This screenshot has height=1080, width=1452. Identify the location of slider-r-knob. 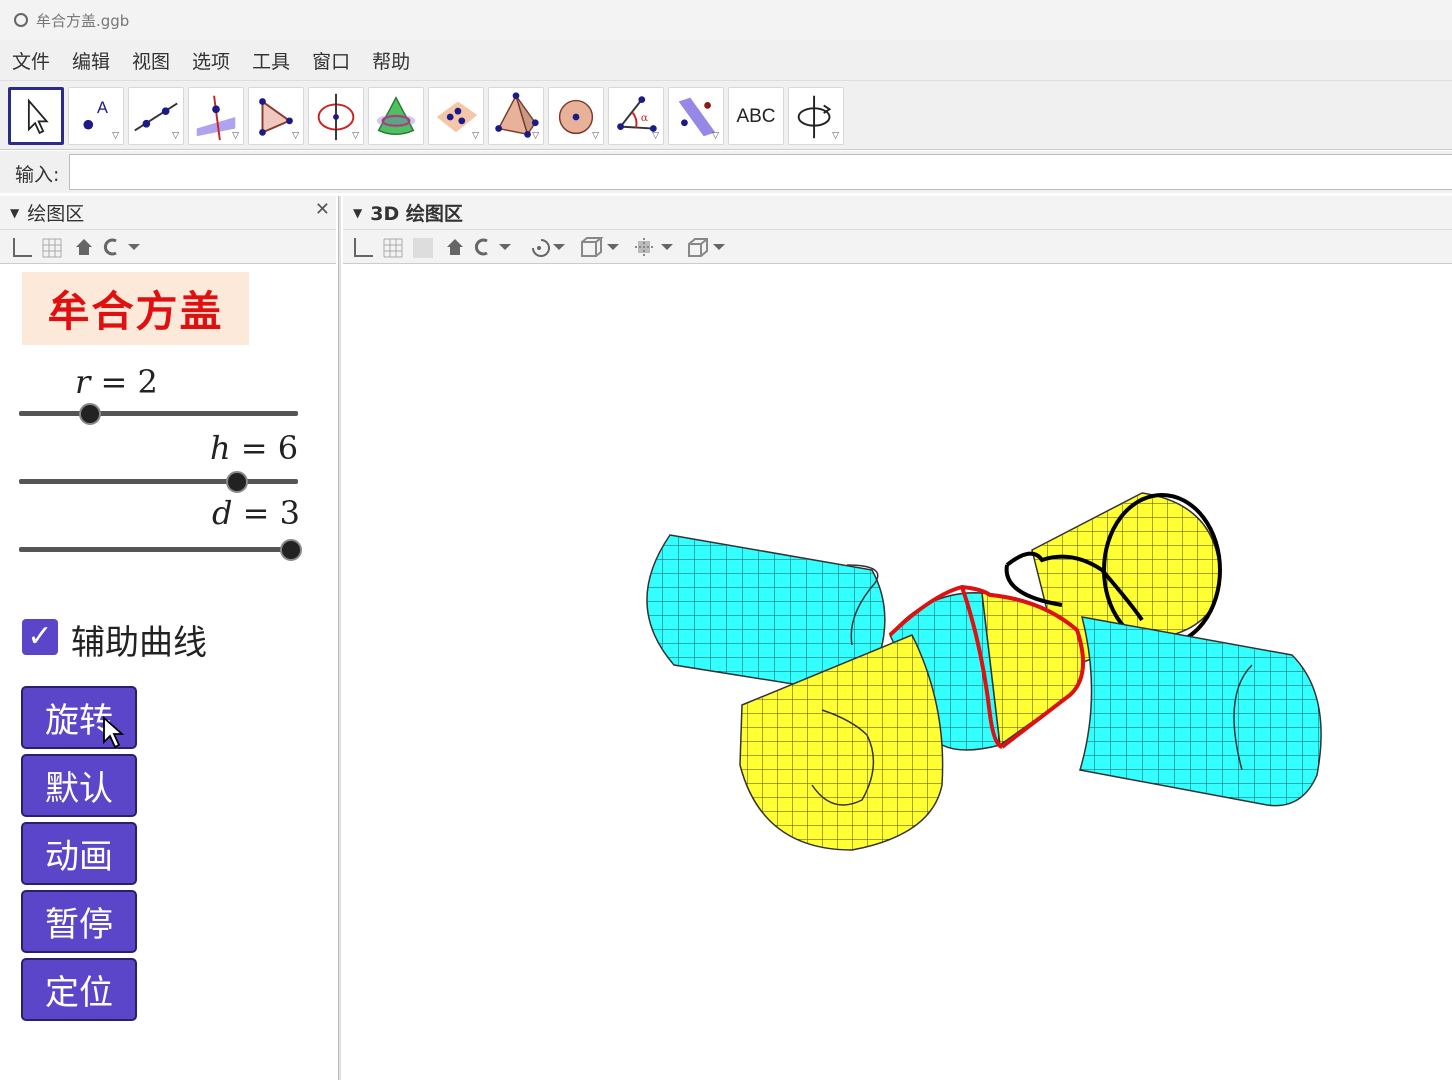
(90, 414).